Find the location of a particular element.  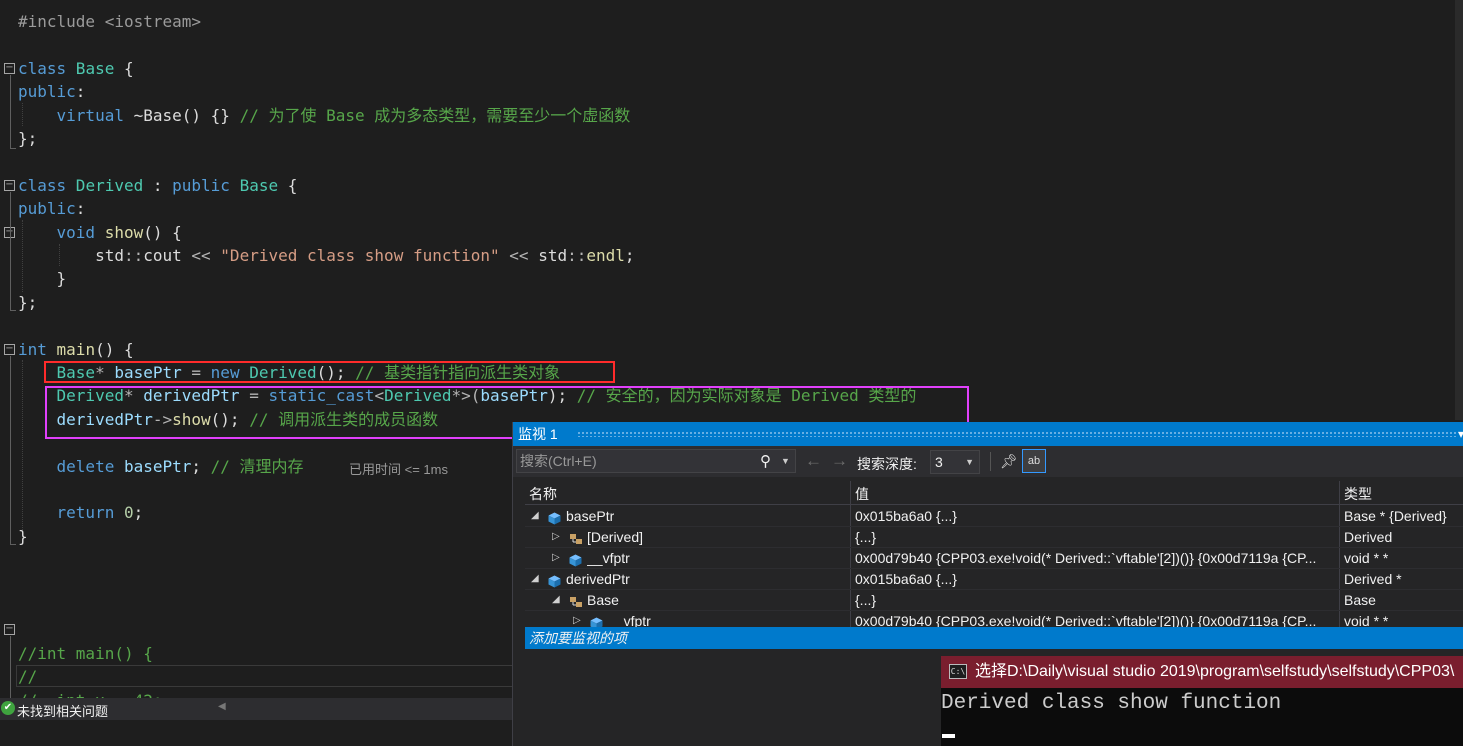

watch-toolbar: 搜索(Ctrl+E) ⚲ ▼ ← → 搜索深度: 3 ▼ 📌︎ ab is located at coordinates (988, 461).